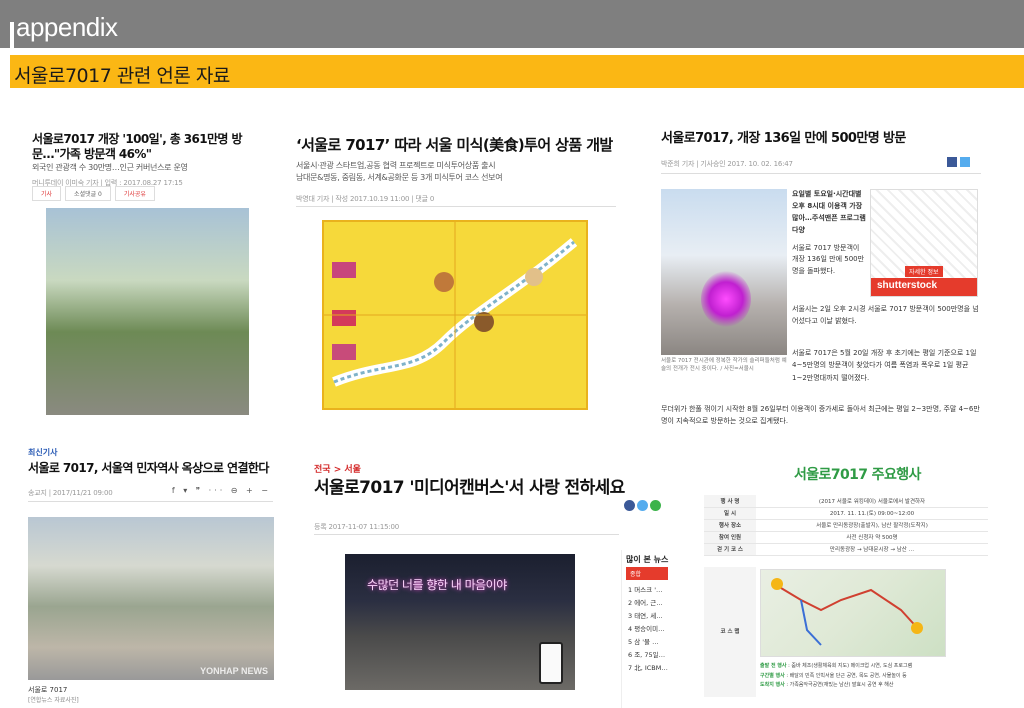 The width and height of the screenshot is (1024, 708). What do you see at coordinates (337, 470) in the screenshot?
I see `clip-kicker: 전국 > 서울` at bounding box center [337, 470].